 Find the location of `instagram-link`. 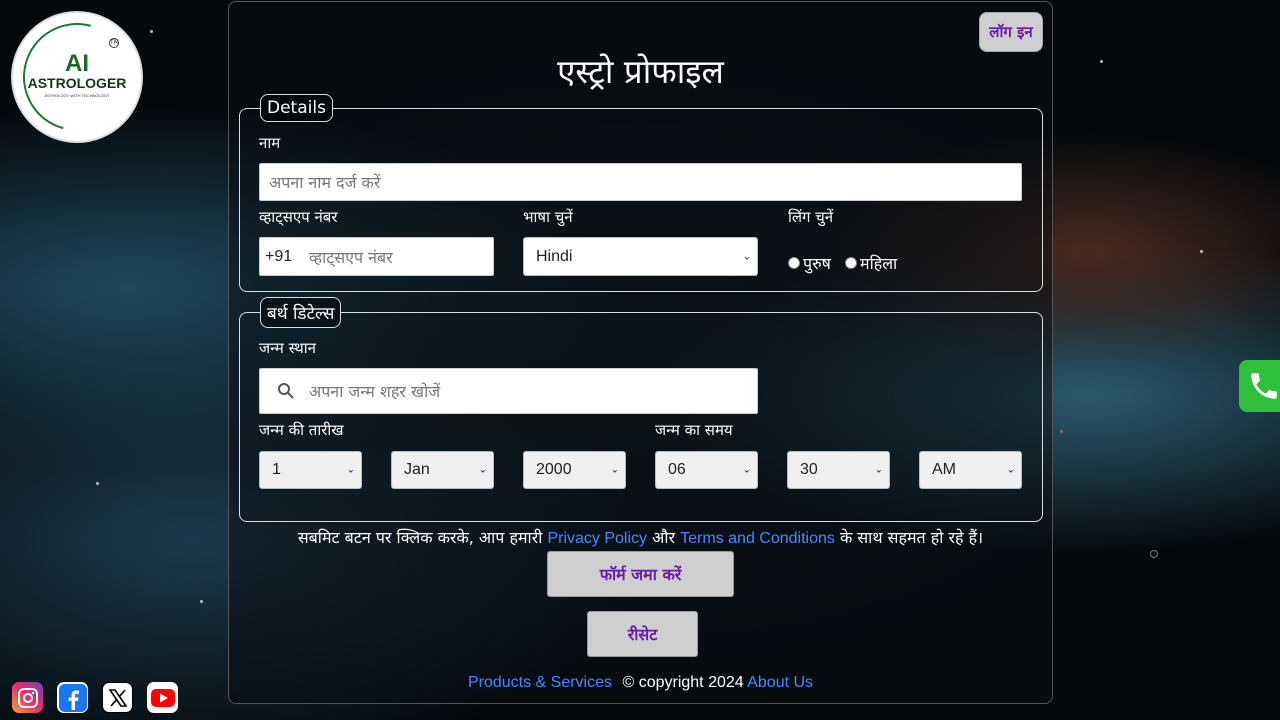

instagram-link is located at coordinates (27, 697).